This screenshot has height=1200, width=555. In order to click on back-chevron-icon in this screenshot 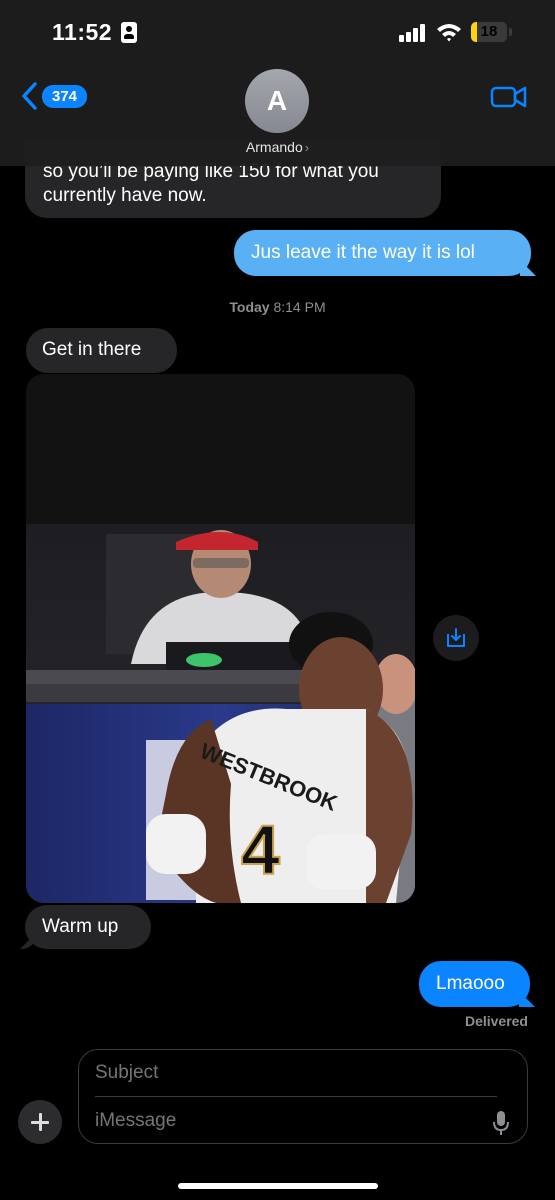, I will do `click(29, 96)`.